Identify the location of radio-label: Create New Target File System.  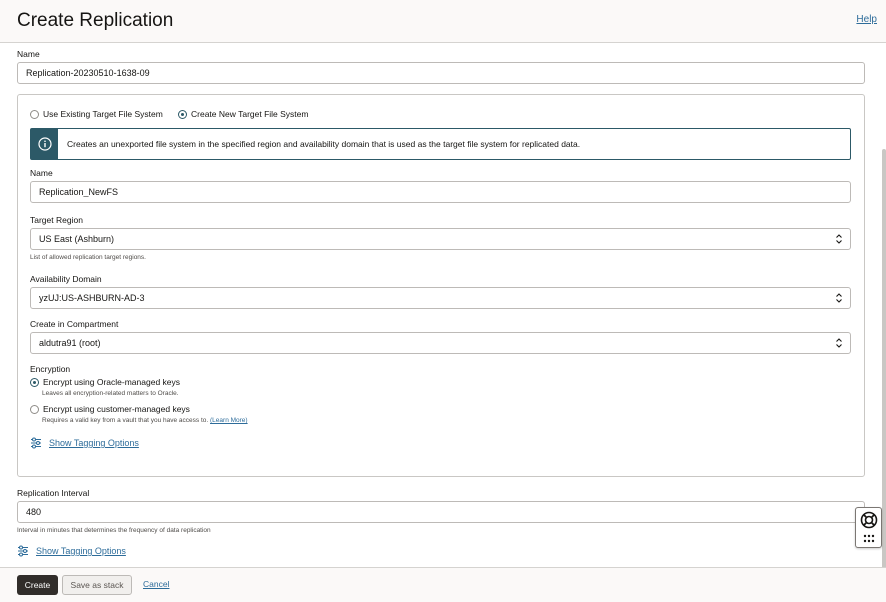
(250, 114).